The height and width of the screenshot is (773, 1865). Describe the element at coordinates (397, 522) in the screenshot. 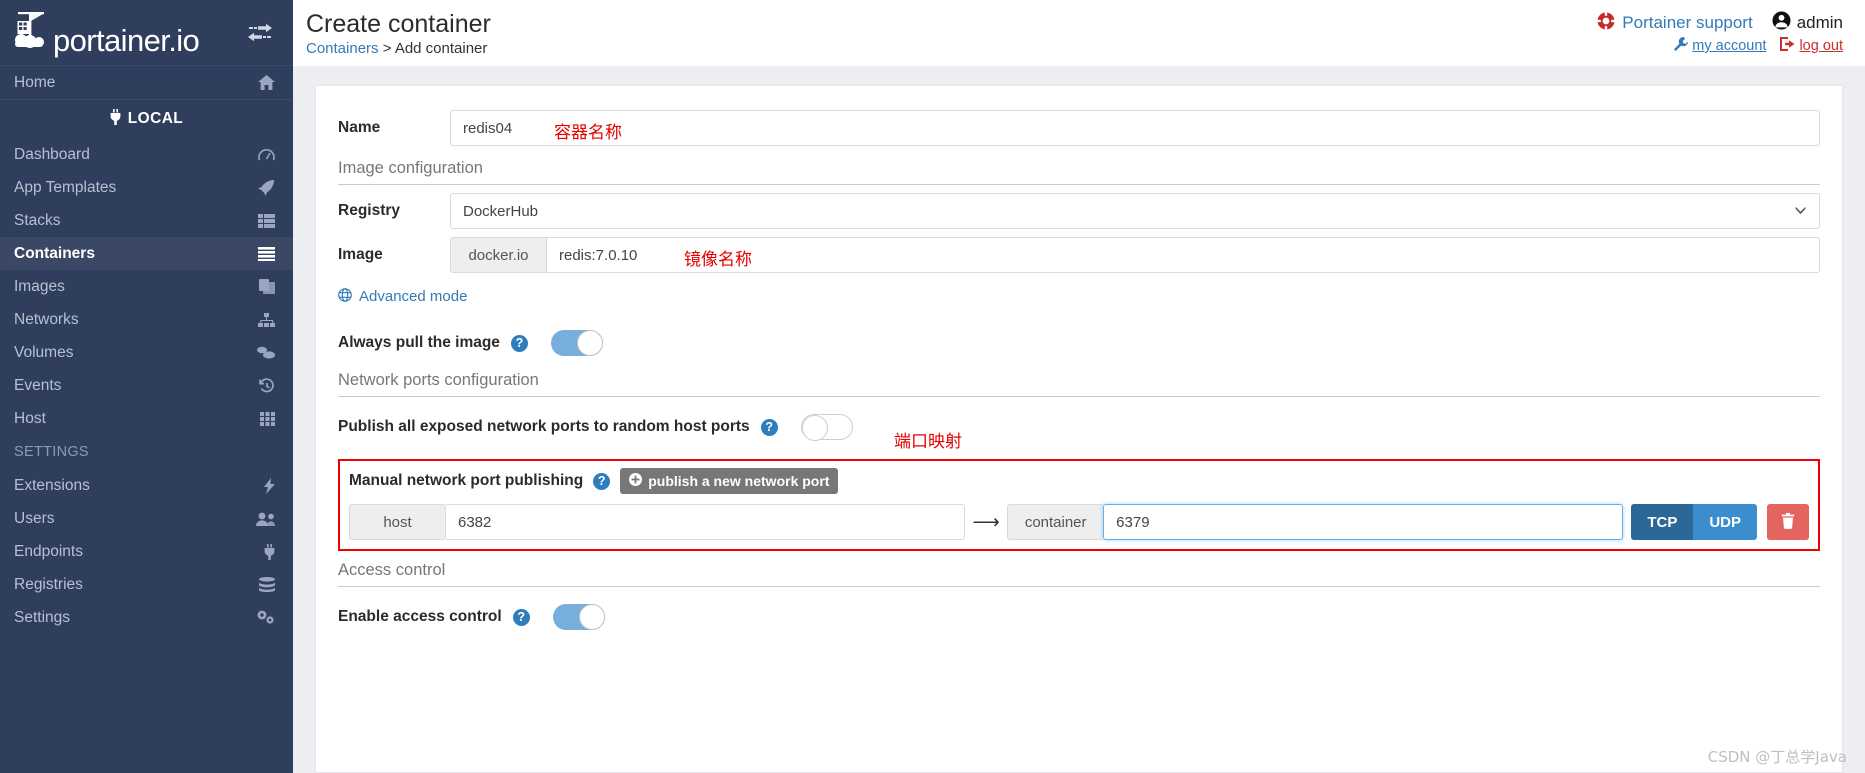

I see `host-port-addon: host` at that location.